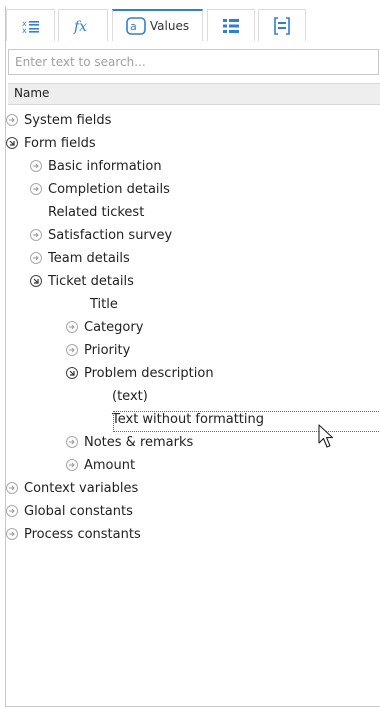 Image resolution: width=380 pixels, height=707 pixels. I want to click on tab-values: a Values, so click(157, 25).